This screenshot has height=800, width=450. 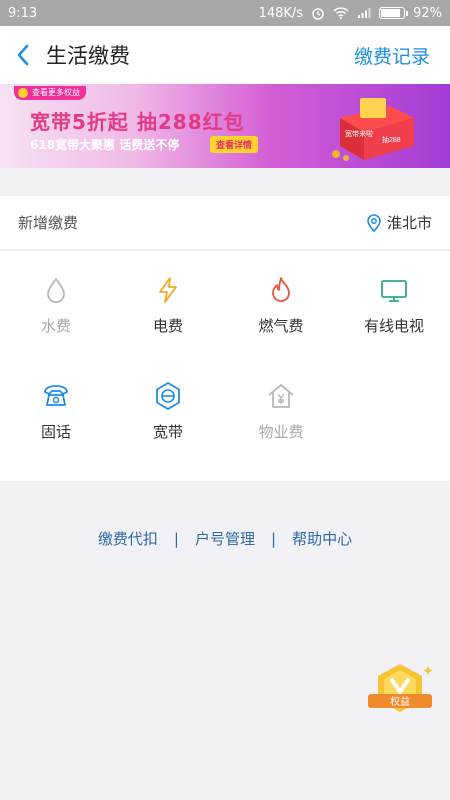 I want to click on service-electric: 电费, so click(x=168, y=301).